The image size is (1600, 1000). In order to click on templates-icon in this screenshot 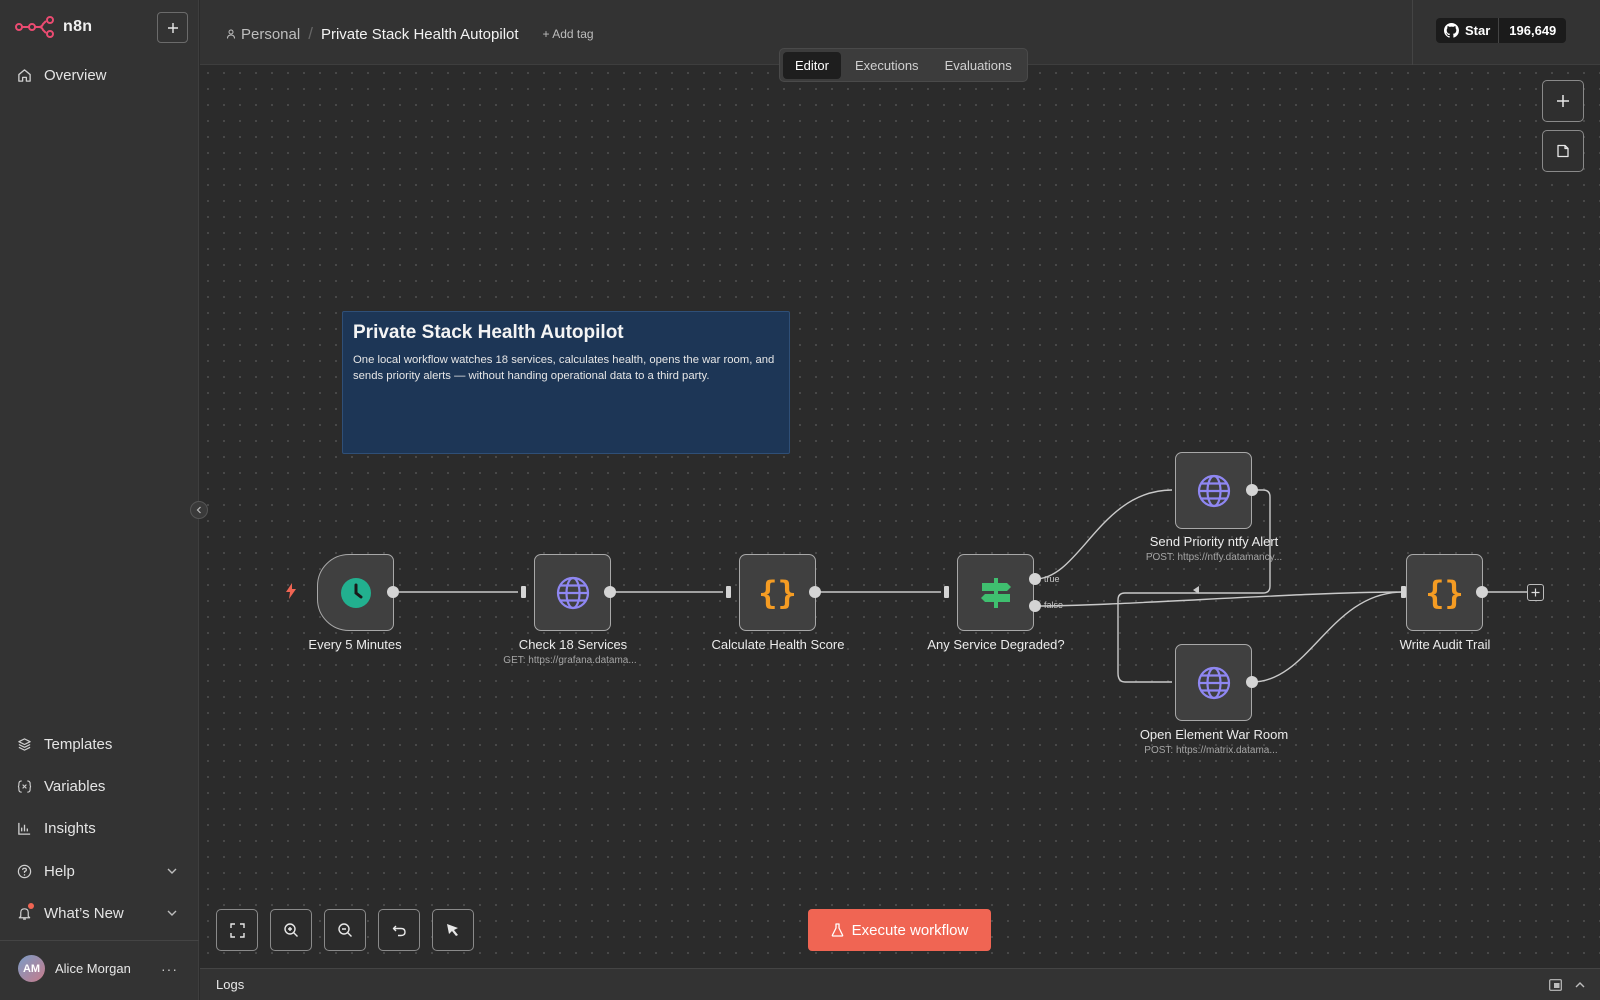, I will do `click(24, 744)`.